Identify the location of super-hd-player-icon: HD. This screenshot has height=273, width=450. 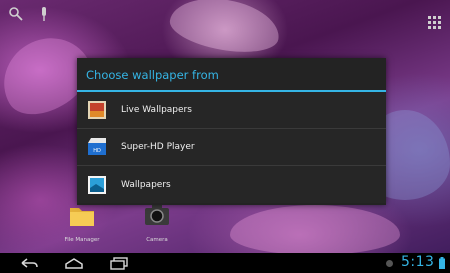
(97, 146).